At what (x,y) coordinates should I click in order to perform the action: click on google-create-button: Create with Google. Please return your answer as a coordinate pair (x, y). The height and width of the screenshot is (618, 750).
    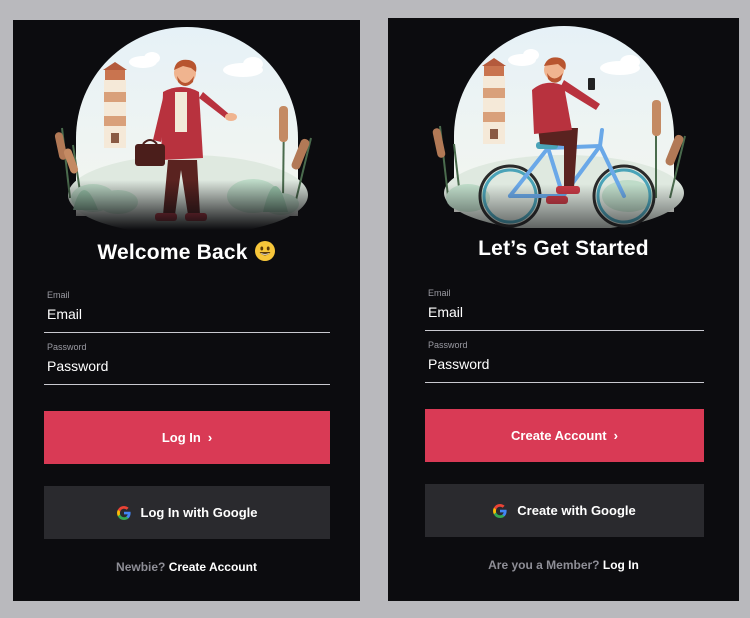
    Looking at the image, I should click on (564, 510).